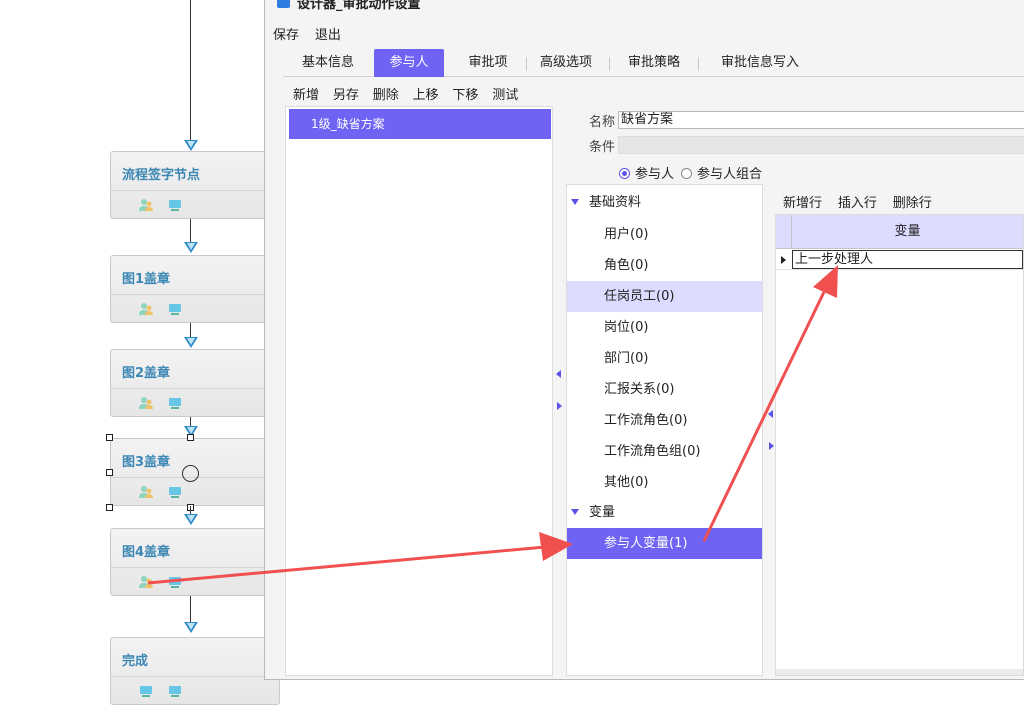  I want to click on move-up-button: 上移, so click(426, 93).